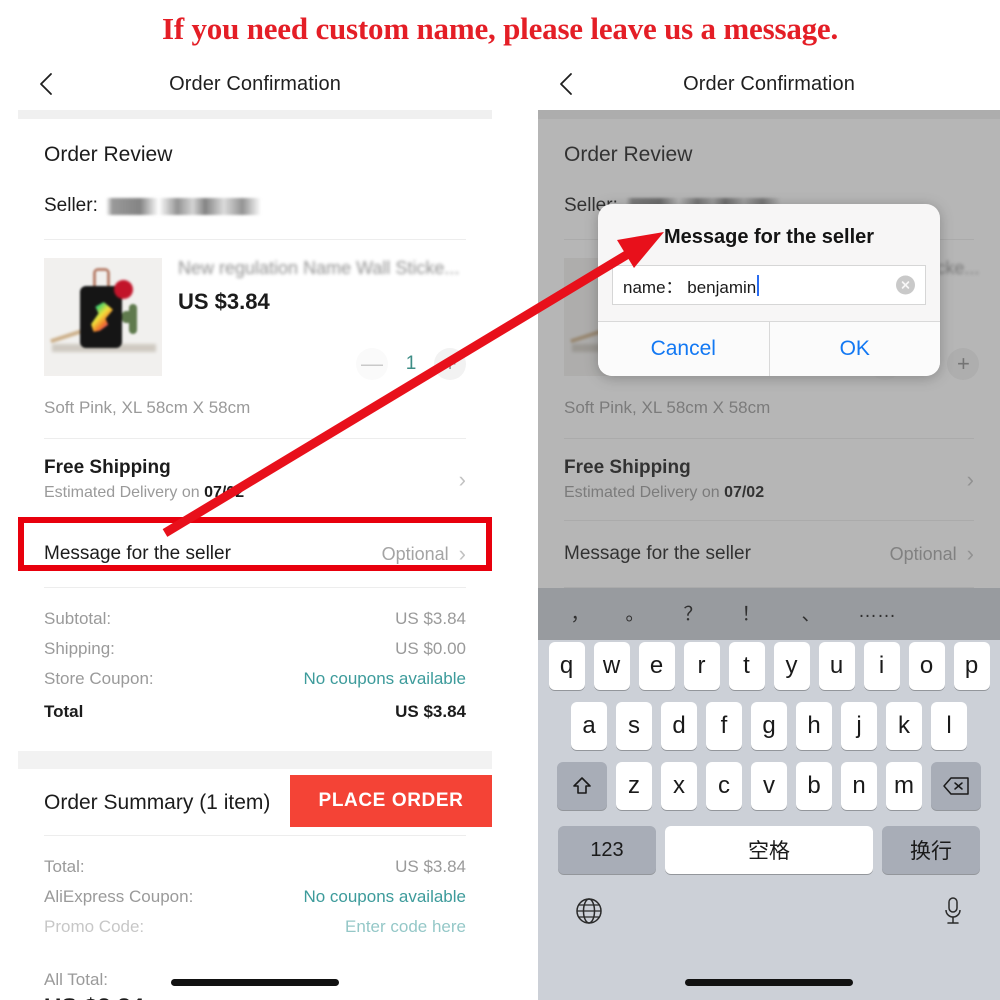 The image size is (1000, 1000). Describe the element at coordinates (255, 619) in the screenshot. I see `cost-line: Subtotal: US $3.84` at that location.